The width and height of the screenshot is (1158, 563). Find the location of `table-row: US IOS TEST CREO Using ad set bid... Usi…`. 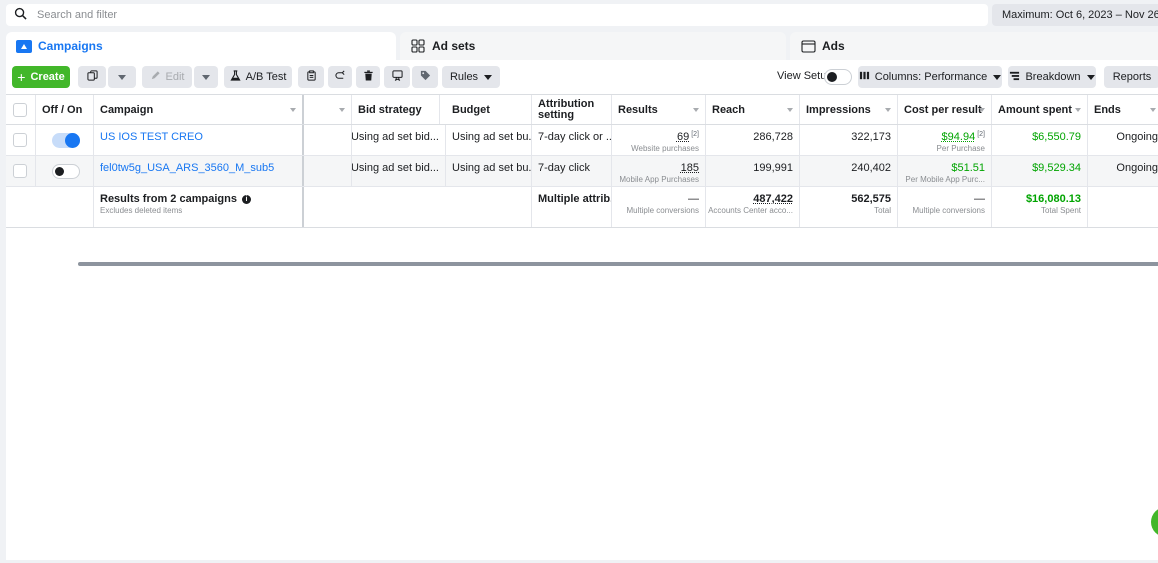

table-row: US IOS TEST CREO Using ad set bid... Usi… is located at coordinates (582, 140).